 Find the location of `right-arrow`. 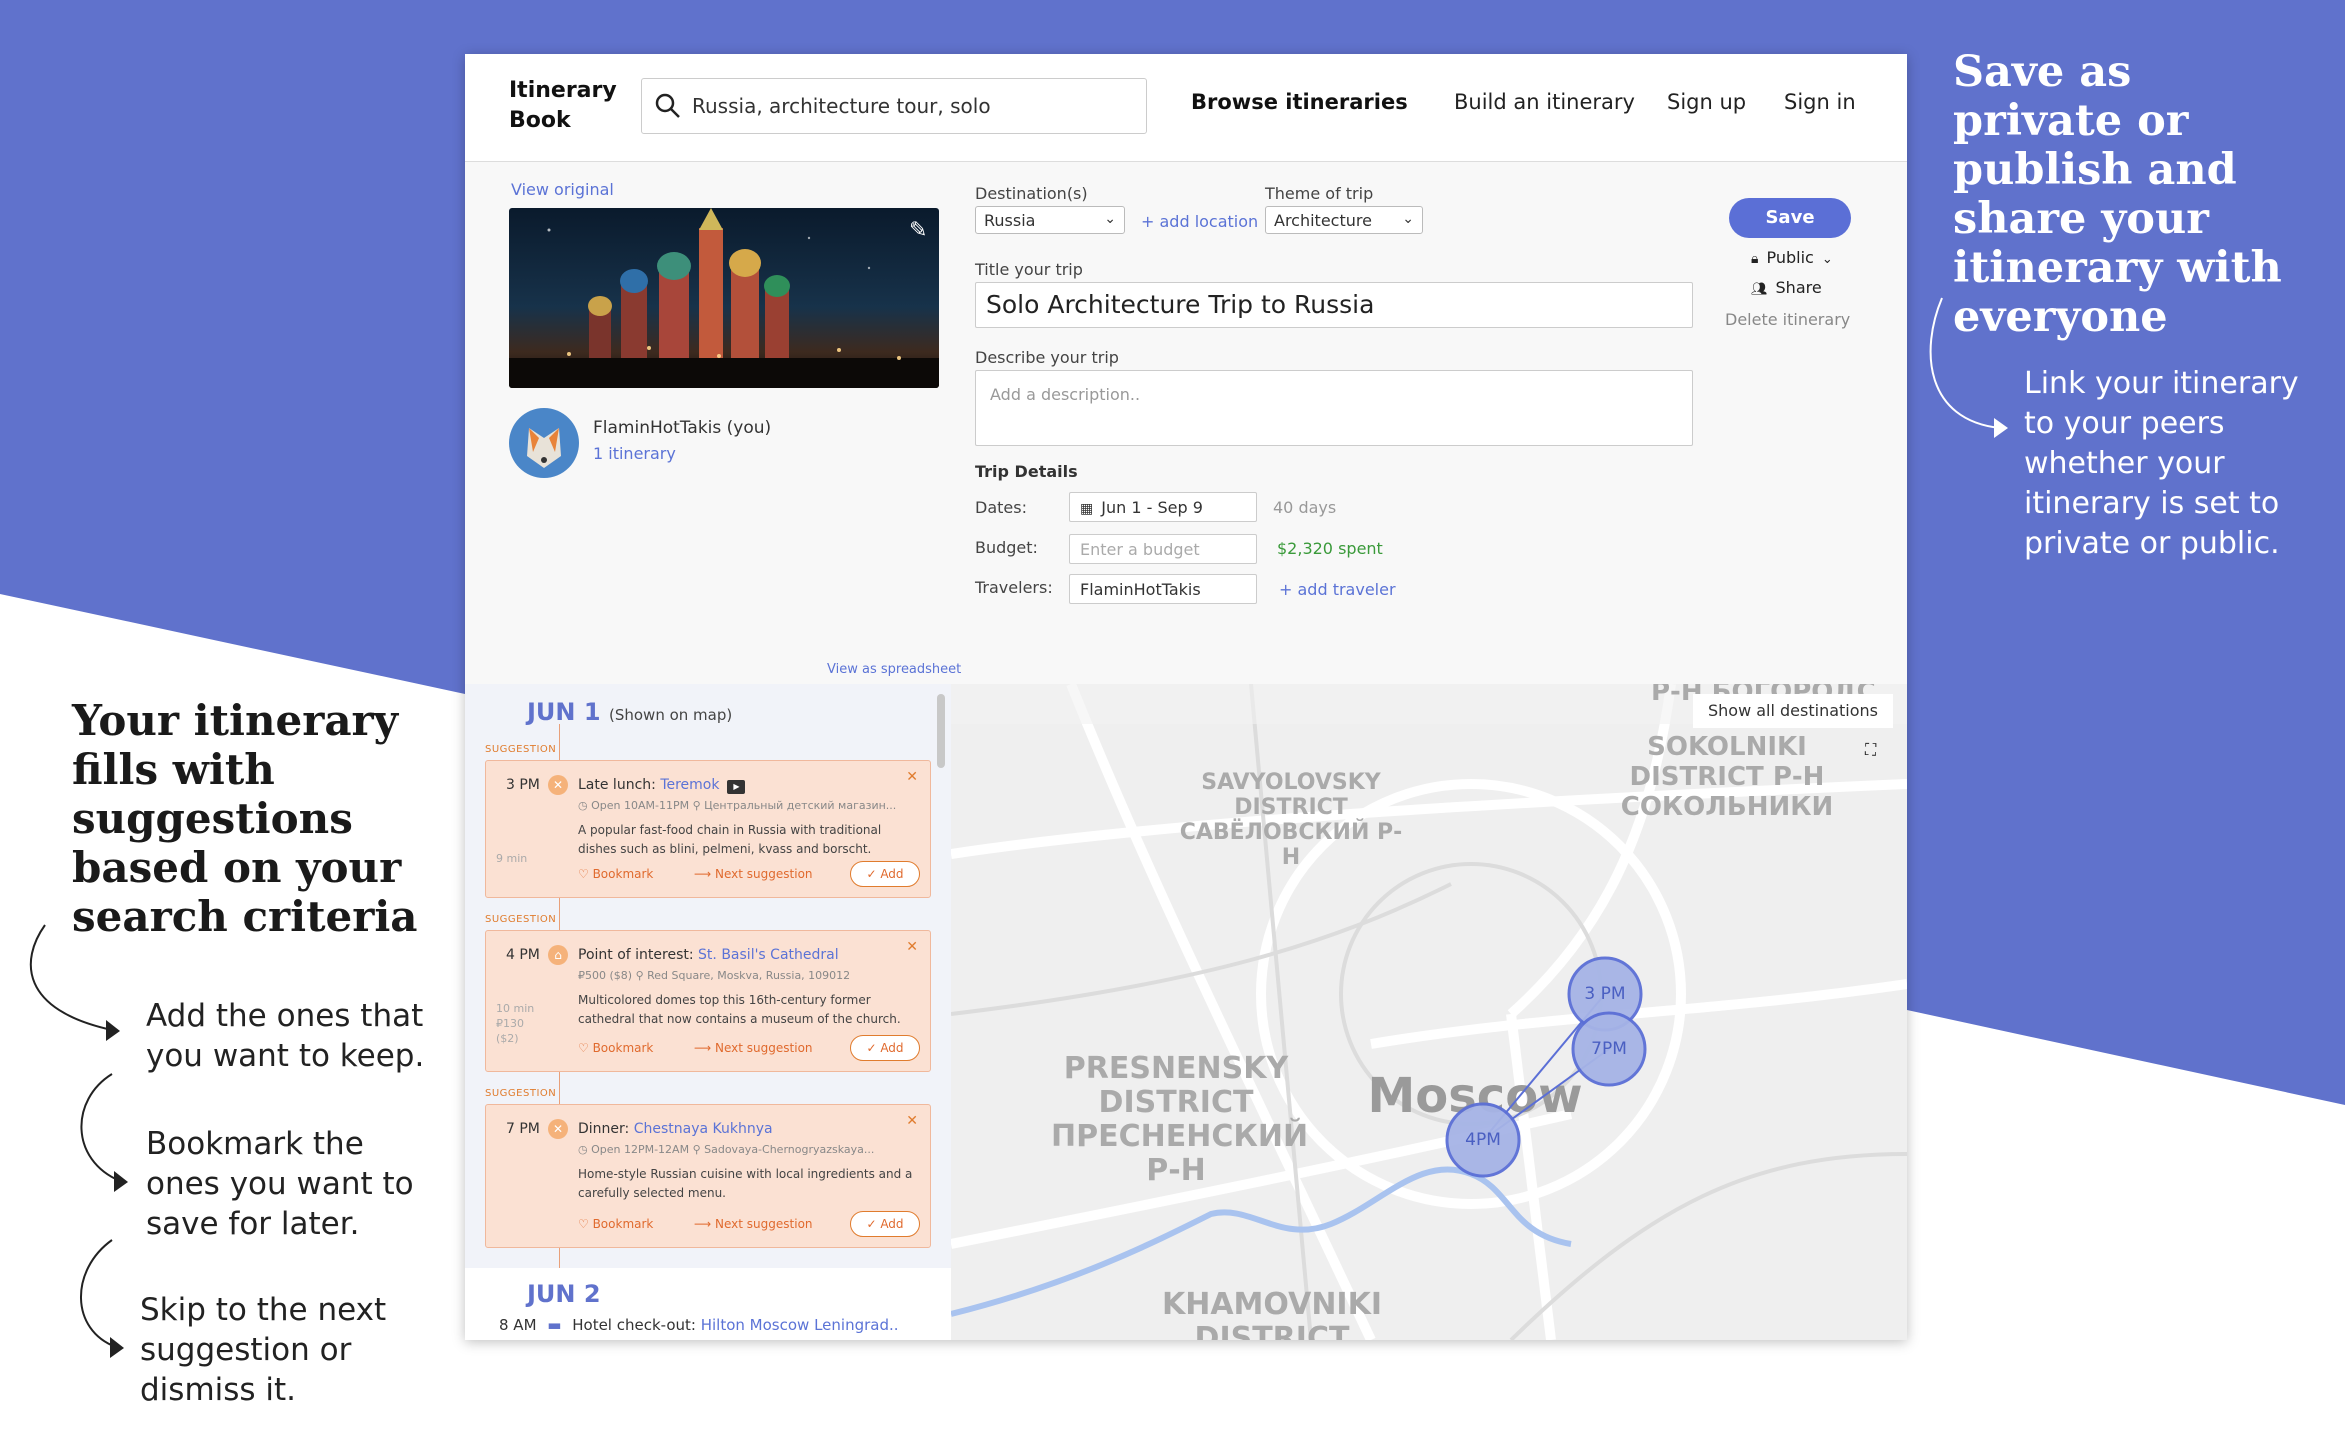

right-arrow is located at coordinates (1968, 367).